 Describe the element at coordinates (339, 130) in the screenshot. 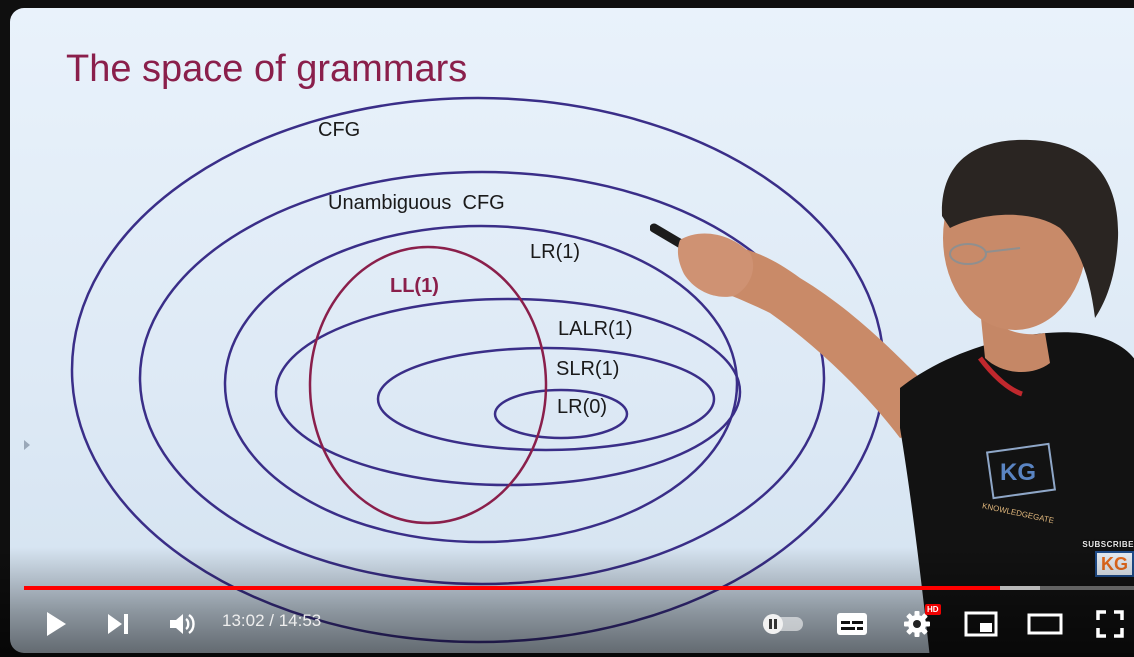

I see `cfg-label: CFG` at that location.